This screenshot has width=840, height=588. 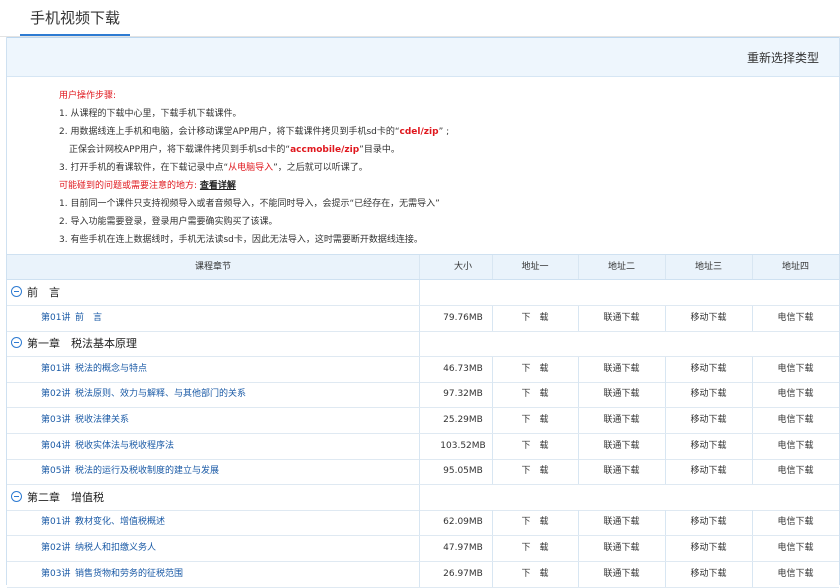 I want to click on chapter-row: 第一章 税法基本原理, so click(x=423, y=344).